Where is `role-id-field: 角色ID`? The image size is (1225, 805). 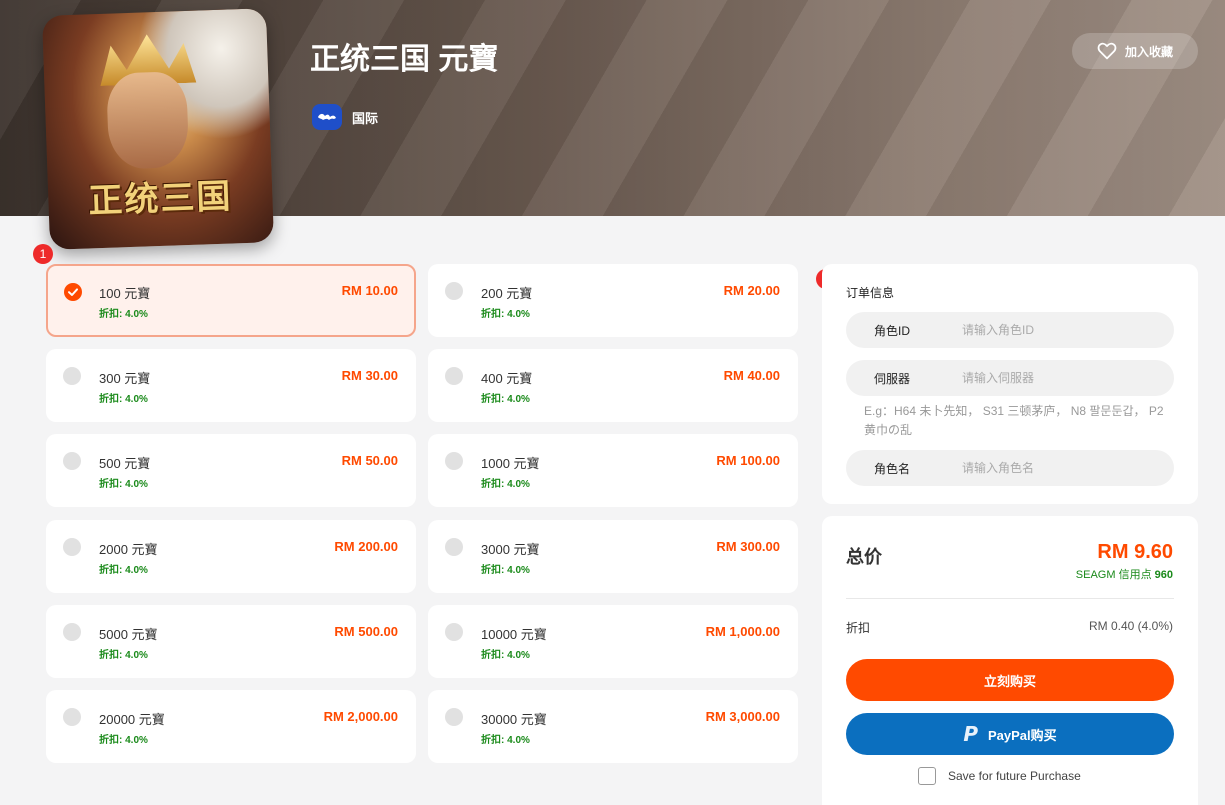
role-id-field: 角色ID is located at coordinates (1010, 330).